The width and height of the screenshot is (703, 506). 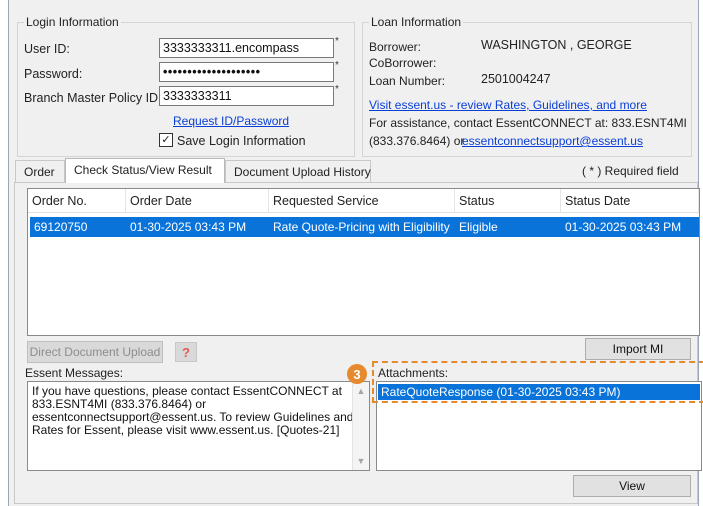 I want to click on column-header-requested-service: Requested Service, so click(x=362, y=201).